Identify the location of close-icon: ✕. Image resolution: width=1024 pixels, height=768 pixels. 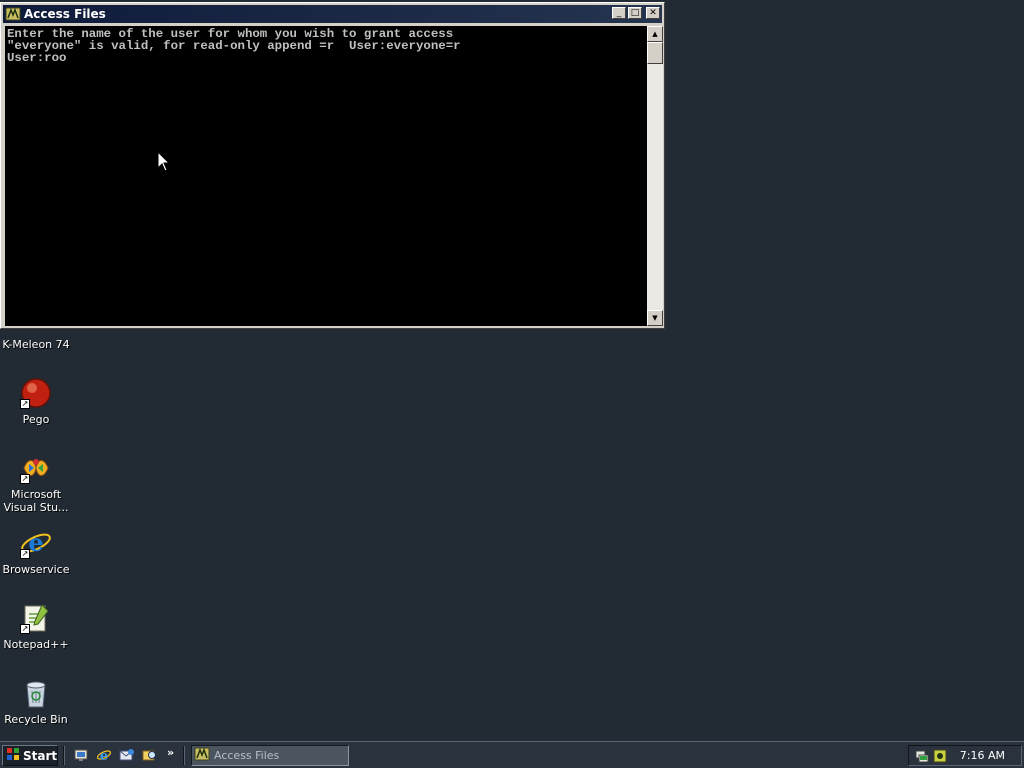
(653, 12).